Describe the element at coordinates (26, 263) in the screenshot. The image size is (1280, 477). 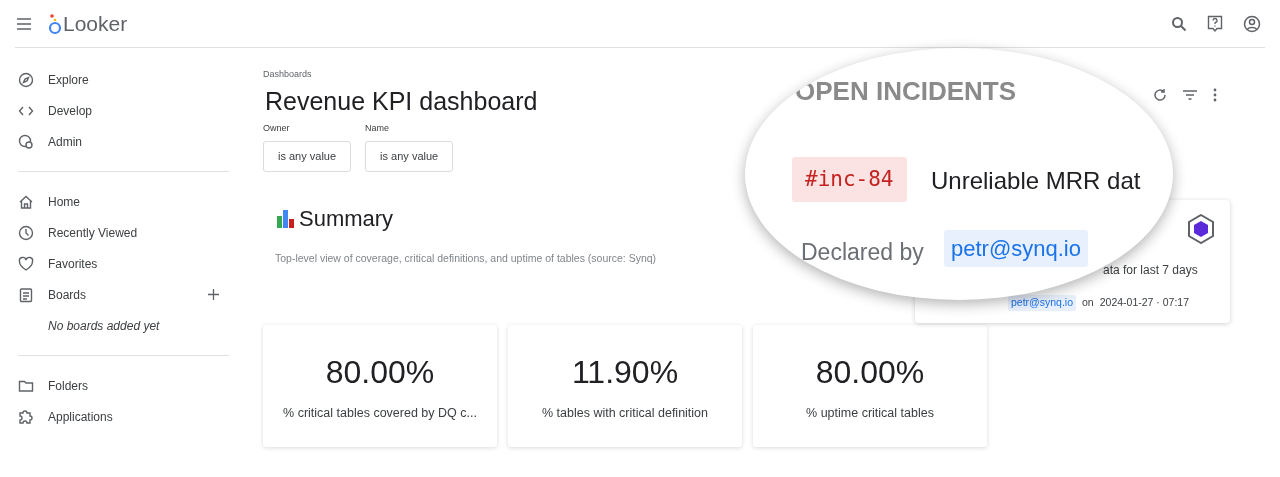
I see `heart-icon` at that location.